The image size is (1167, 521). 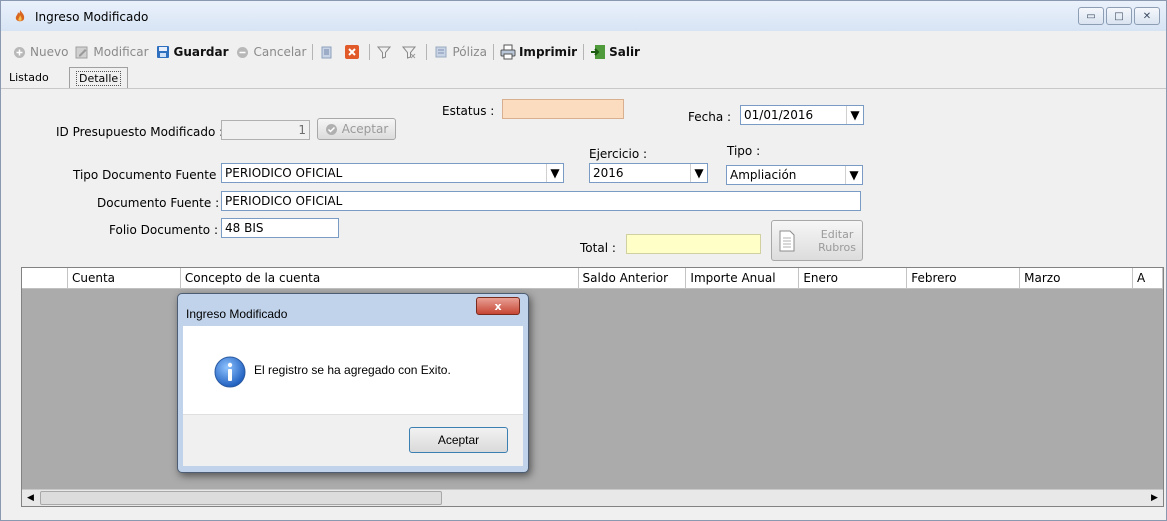 I want to click on folio-documento-field: 48 BIS, so click(x=280, y=228).